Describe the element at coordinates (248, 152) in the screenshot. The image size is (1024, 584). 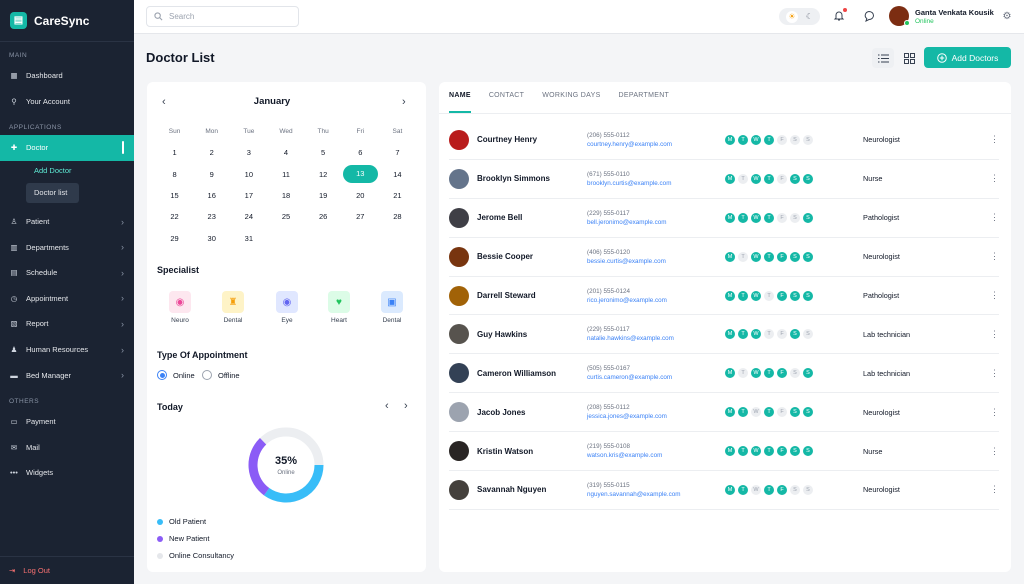
I see `calendar-day: 3` at that location.